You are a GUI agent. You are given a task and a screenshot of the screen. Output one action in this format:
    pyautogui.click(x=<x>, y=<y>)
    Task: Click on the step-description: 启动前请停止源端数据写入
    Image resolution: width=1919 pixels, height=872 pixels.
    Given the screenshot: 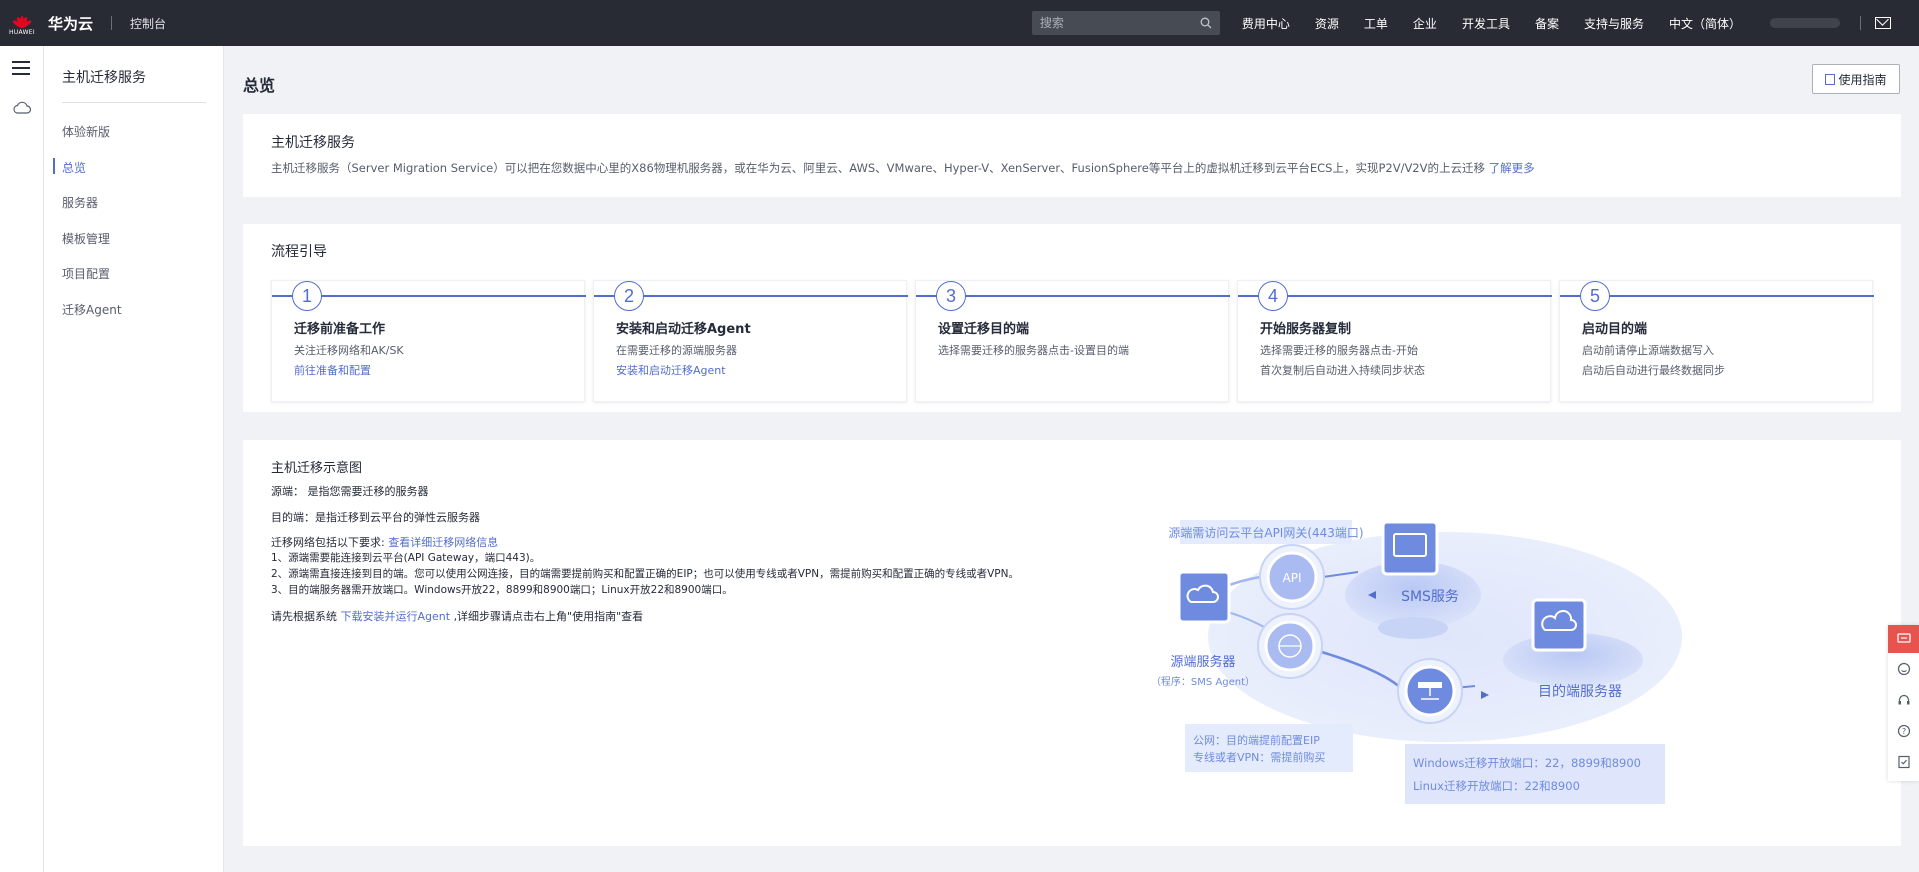 What is the action you would take?
    pyautogui.click(x=1648, y=350)
    